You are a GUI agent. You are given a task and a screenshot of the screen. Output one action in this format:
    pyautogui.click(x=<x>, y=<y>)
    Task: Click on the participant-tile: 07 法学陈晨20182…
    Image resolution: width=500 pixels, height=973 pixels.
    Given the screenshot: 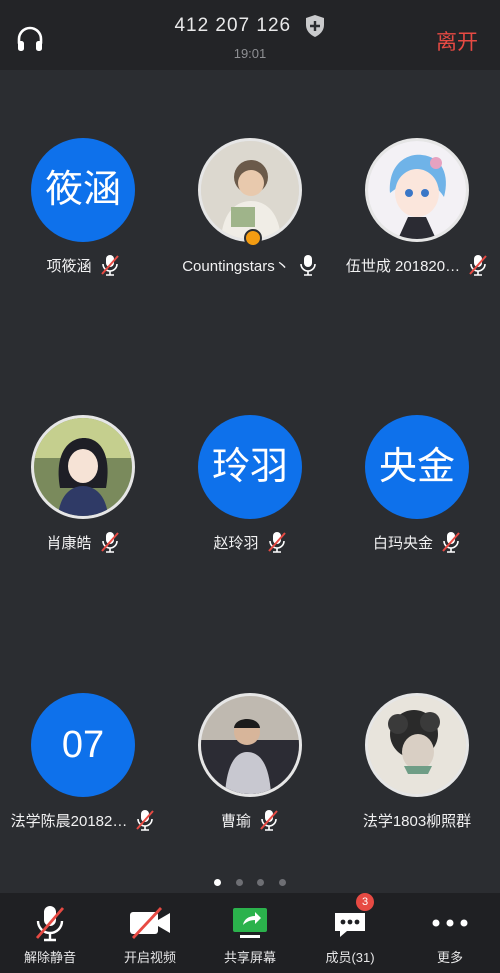 What is the action you would take?
    pyautogui.click(x=83, y=763)
    